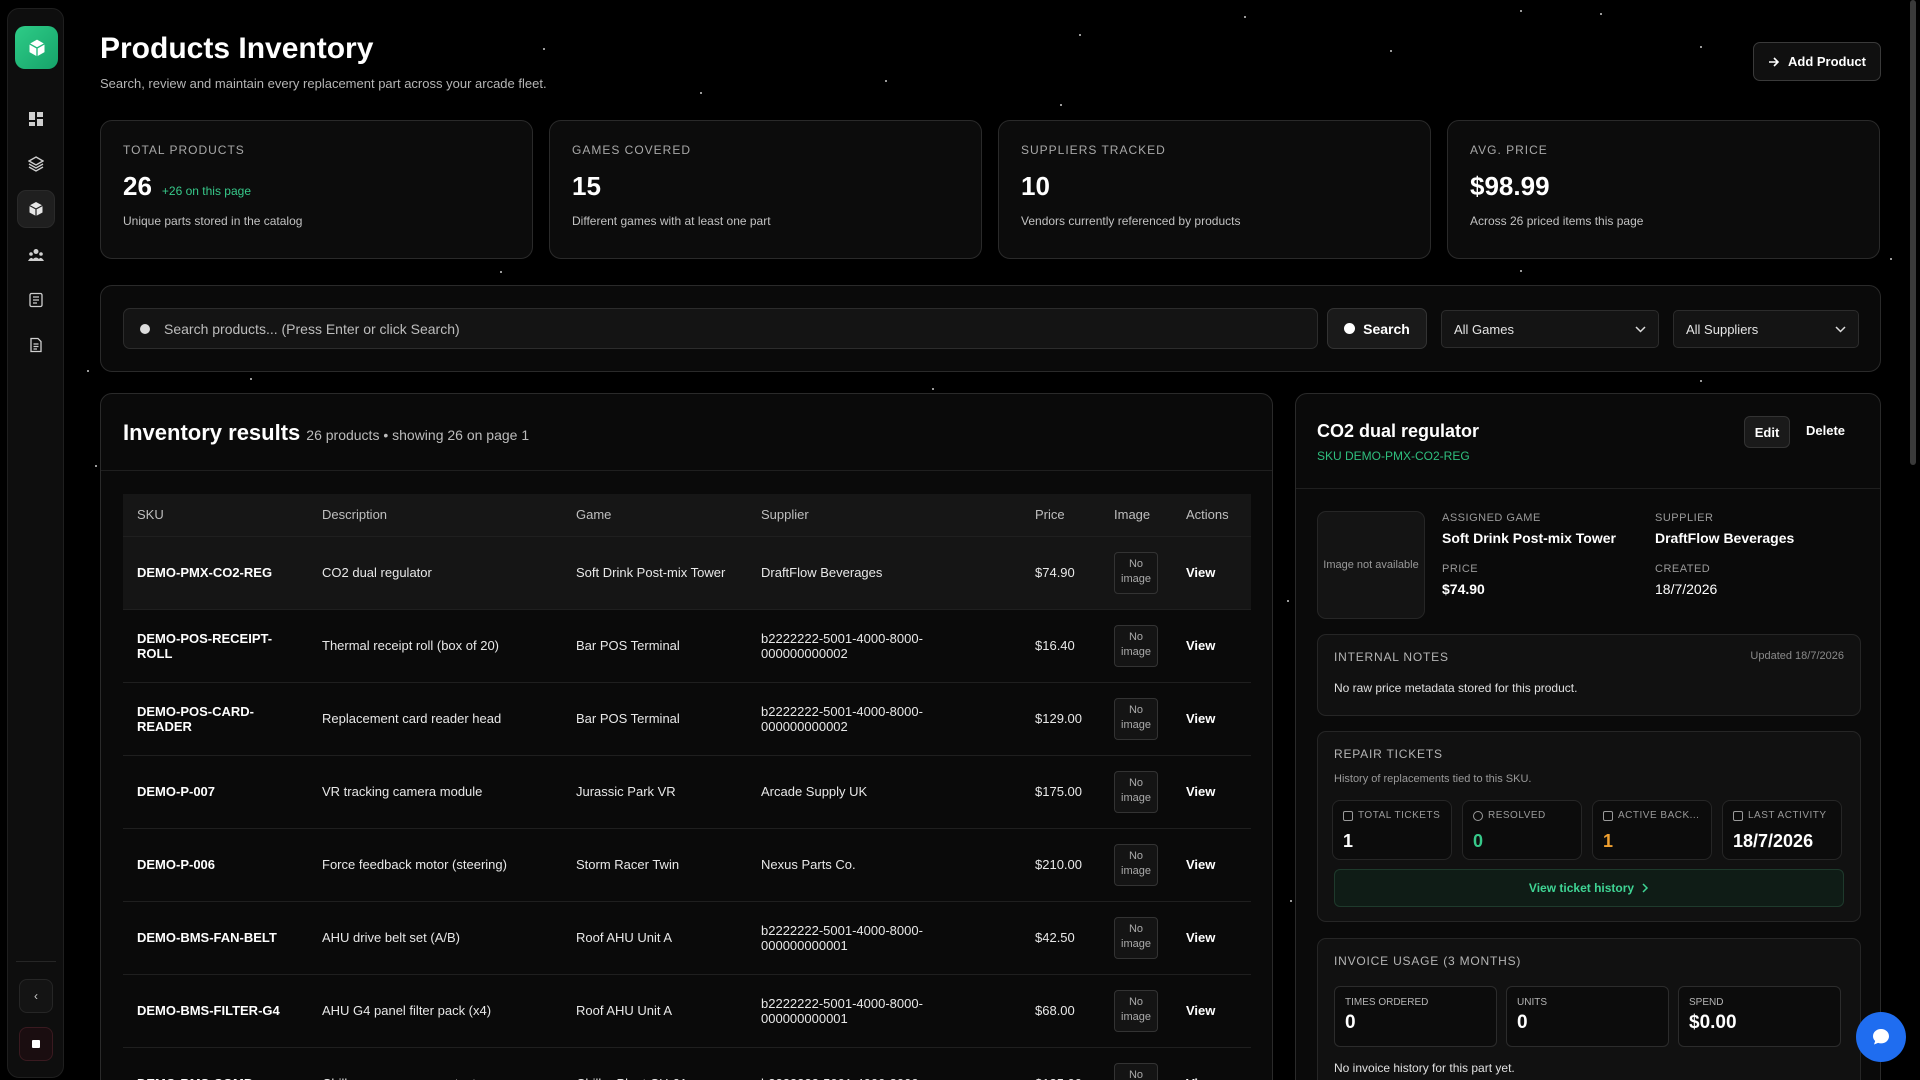 This screenshot has width=1920, height=1080. I want to click on search-input, so click(714, 328).